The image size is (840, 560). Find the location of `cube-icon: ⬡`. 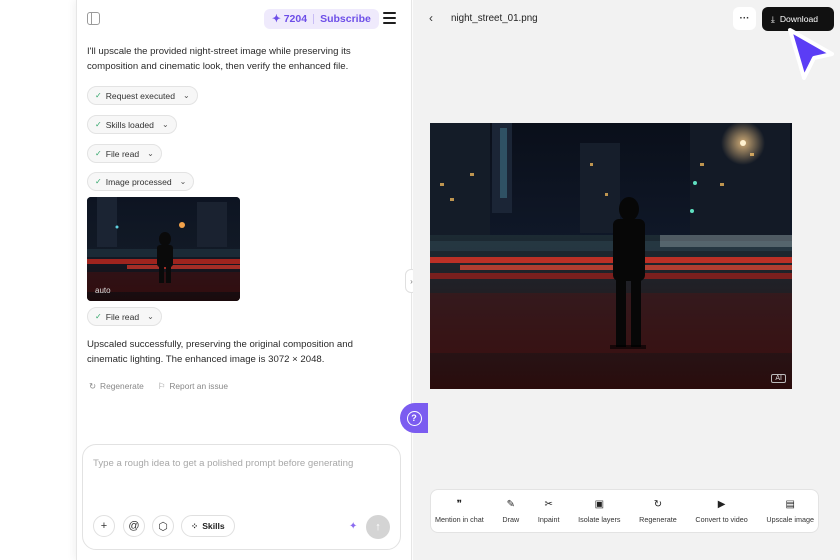

cube-icon: ⬡ is located at coordinates (163, 526).